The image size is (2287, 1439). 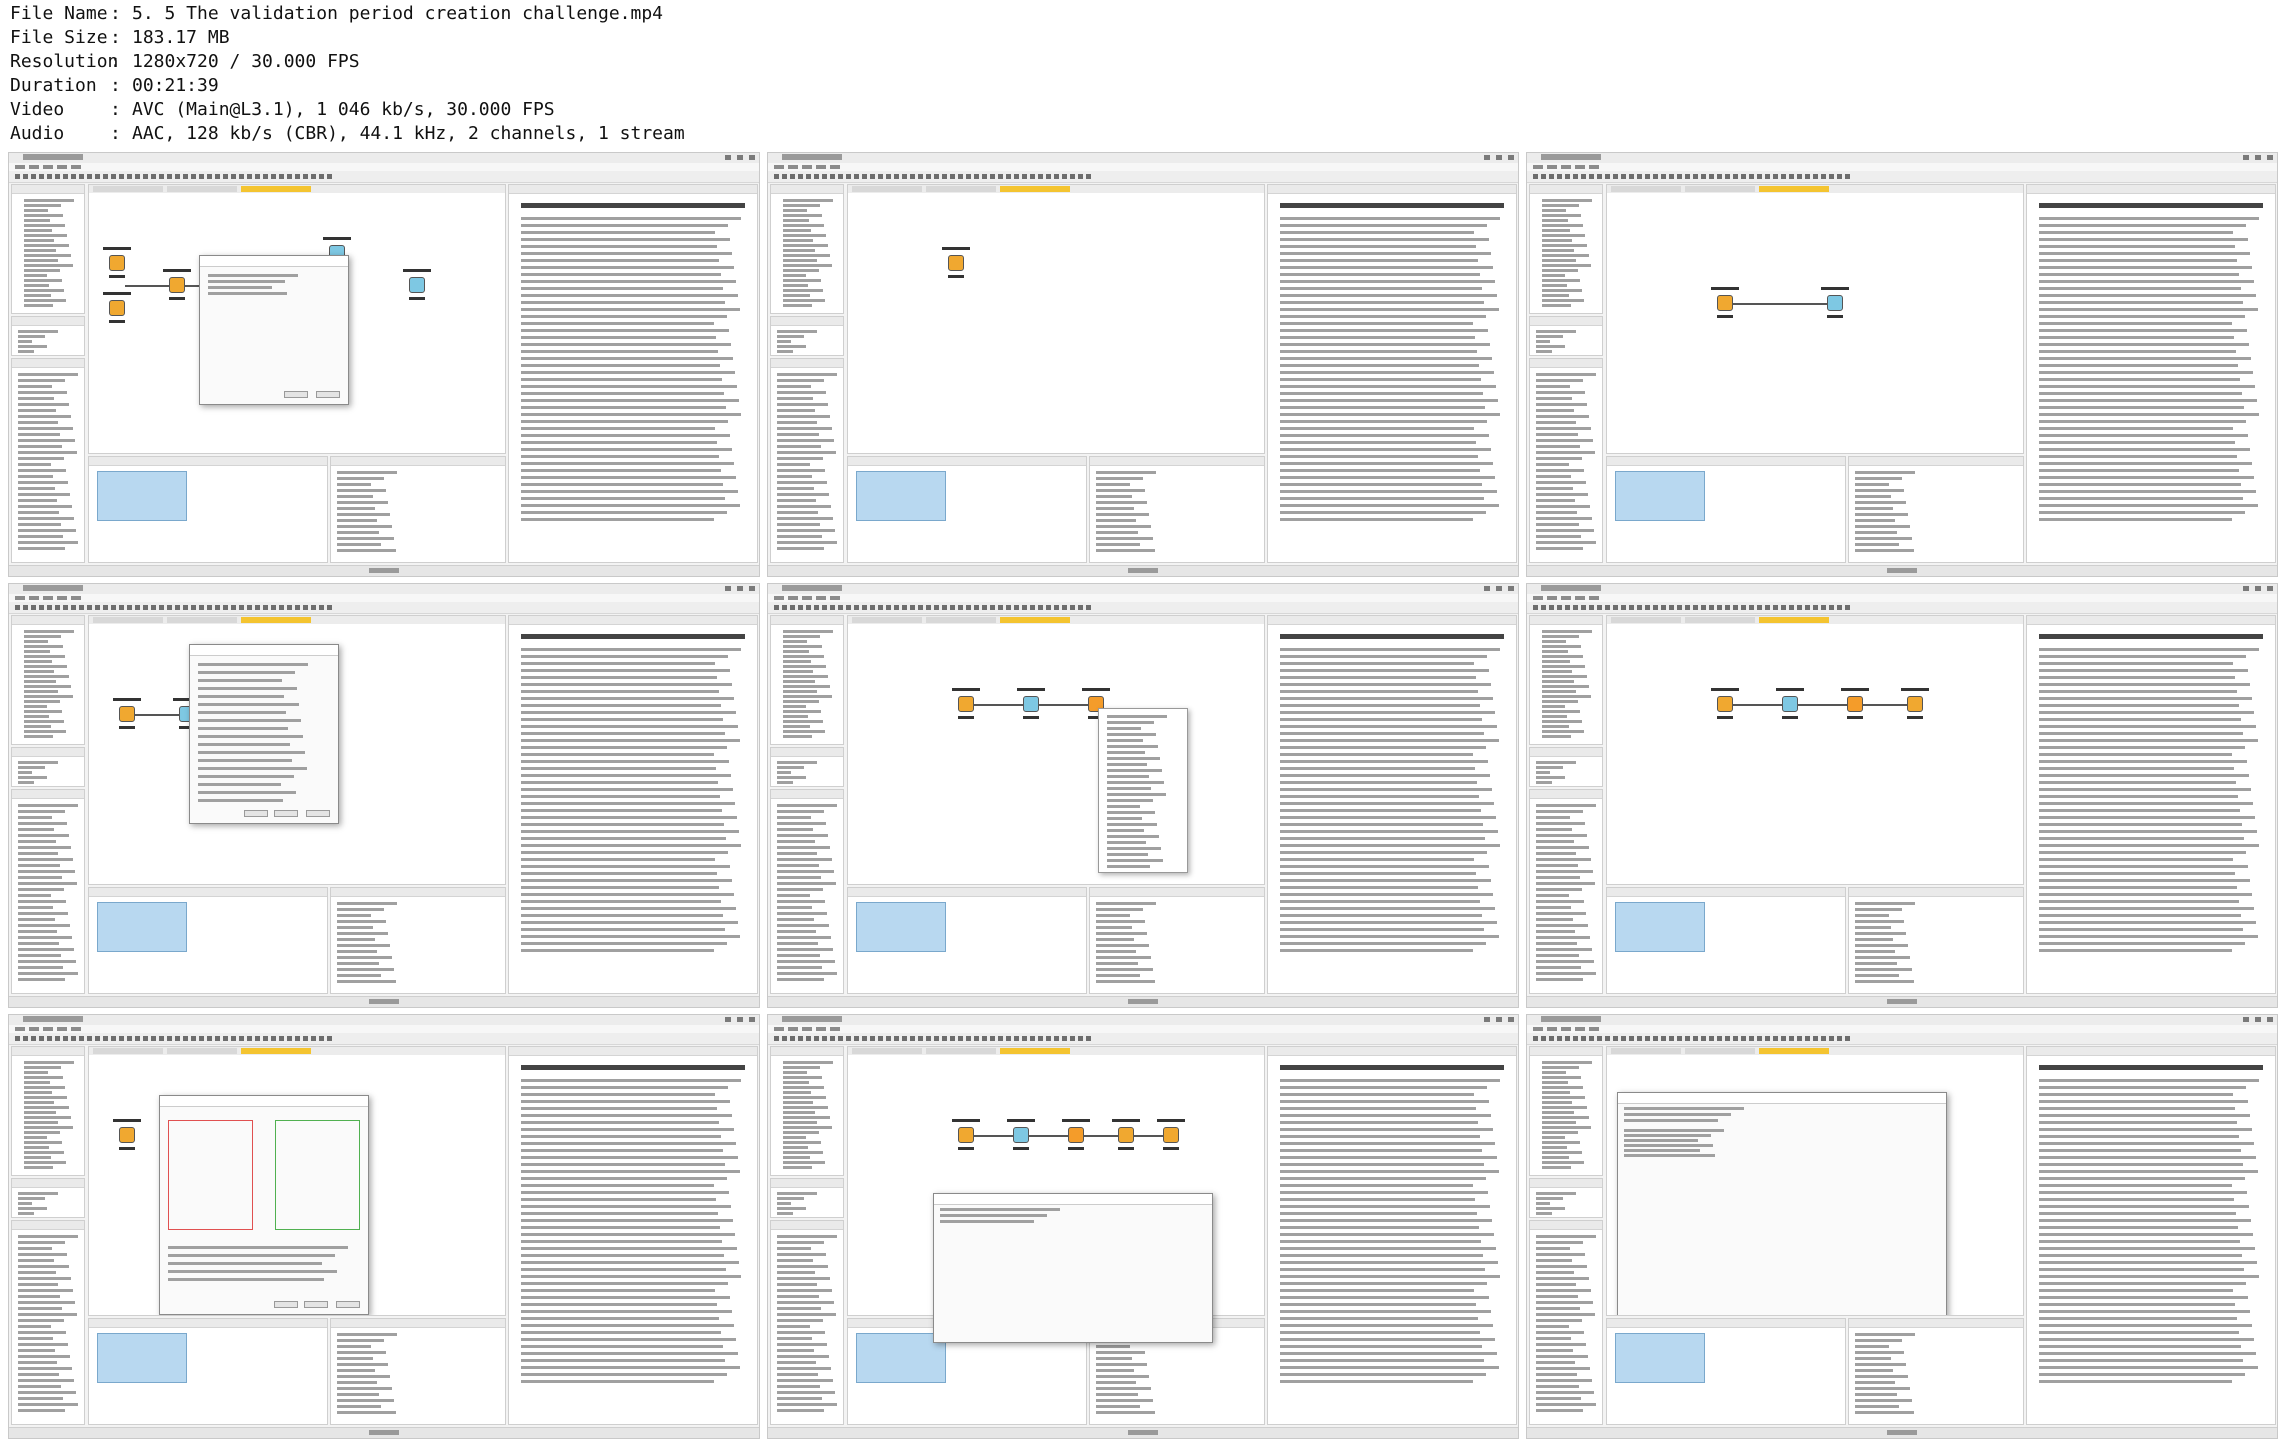 I want to click on table-row, so click(x=1674, y=1130).